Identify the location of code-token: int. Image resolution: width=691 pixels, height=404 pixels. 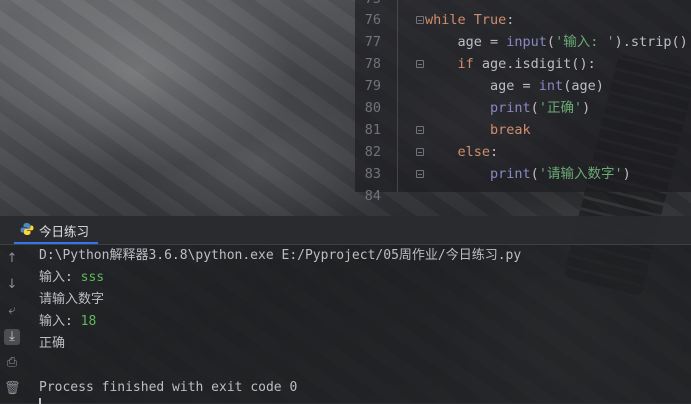
(551, 86).